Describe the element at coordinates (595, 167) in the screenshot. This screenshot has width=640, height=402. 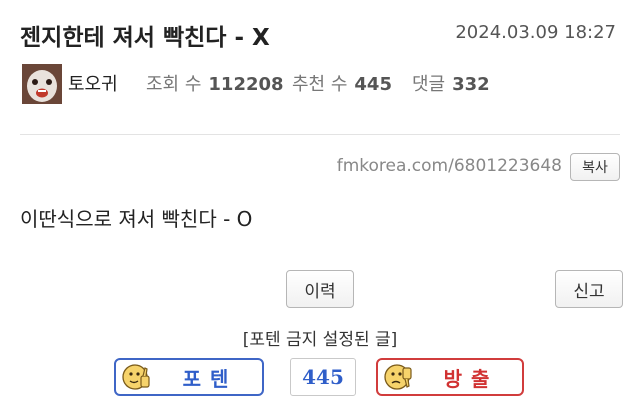
I see `copy-url-button: 복사` at that location.